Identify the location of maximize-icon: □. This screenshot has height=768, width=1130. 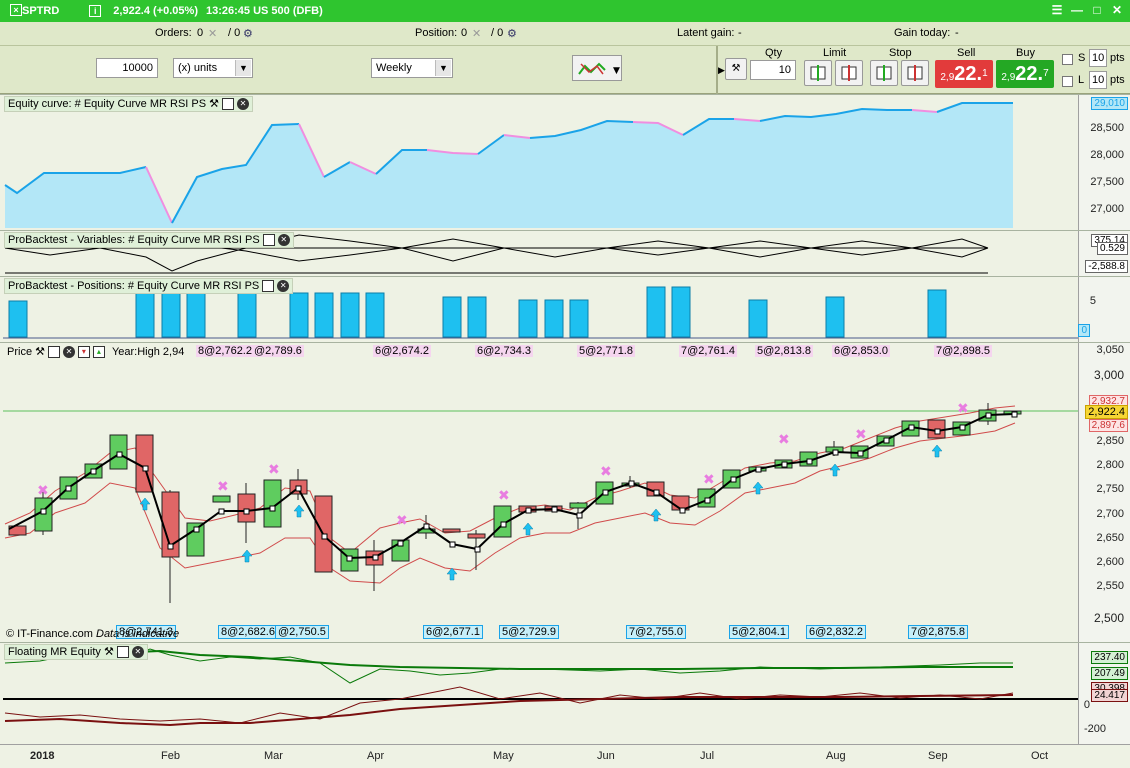
(1097, 10).